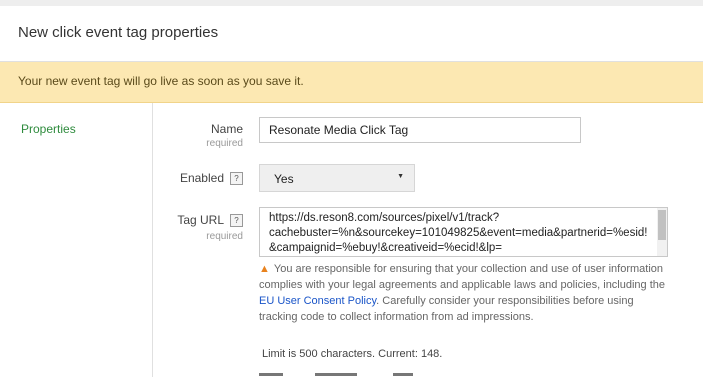  Describe the element at coordinates (400, 176) in the screenshot. I see `chevron-down-icon: ▼` at that location.